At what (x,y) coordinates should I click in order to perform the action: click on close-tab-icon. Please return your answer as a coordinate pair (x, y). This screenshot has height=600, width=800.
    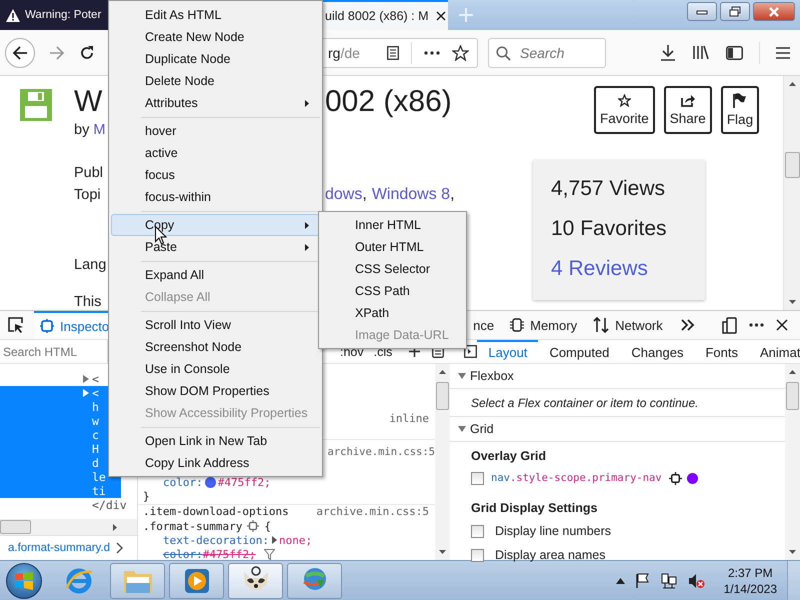
    Looking at the image, I should click on (441, 16).